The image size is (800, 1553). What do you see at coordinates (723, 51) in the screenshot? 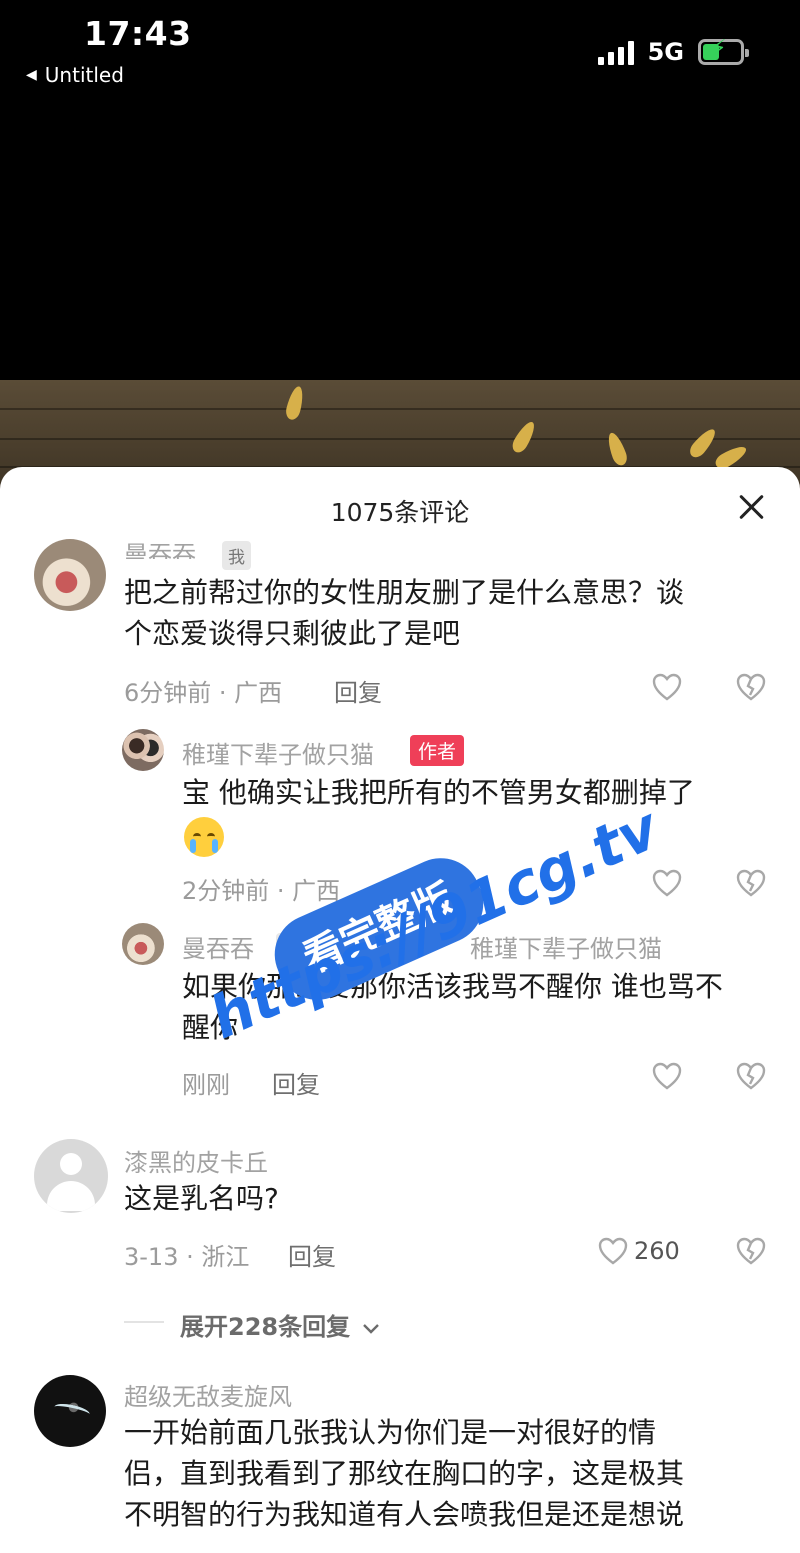
I see `battery-icon: ⚡` at bounding box center [723, 51].